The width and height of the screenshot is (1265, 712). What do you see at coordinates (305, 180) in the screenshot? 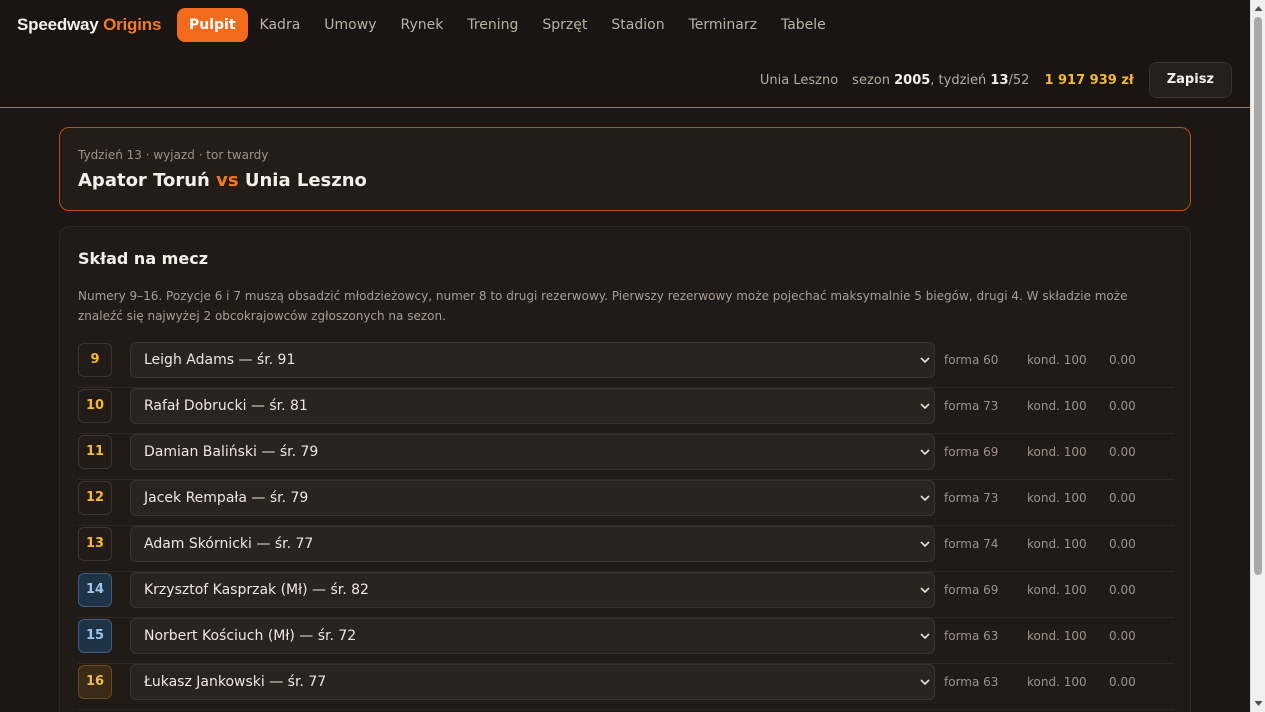
I see `away-team: Unia Leszno` at bounding box center [305, 180].